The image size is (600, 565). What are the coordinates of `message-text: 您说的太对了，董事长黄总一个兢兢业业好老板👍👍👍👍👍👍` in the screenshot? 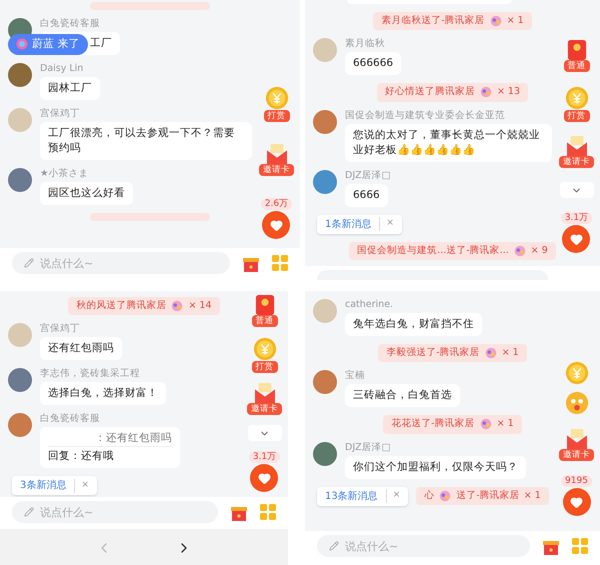 It's located at (446, 142).